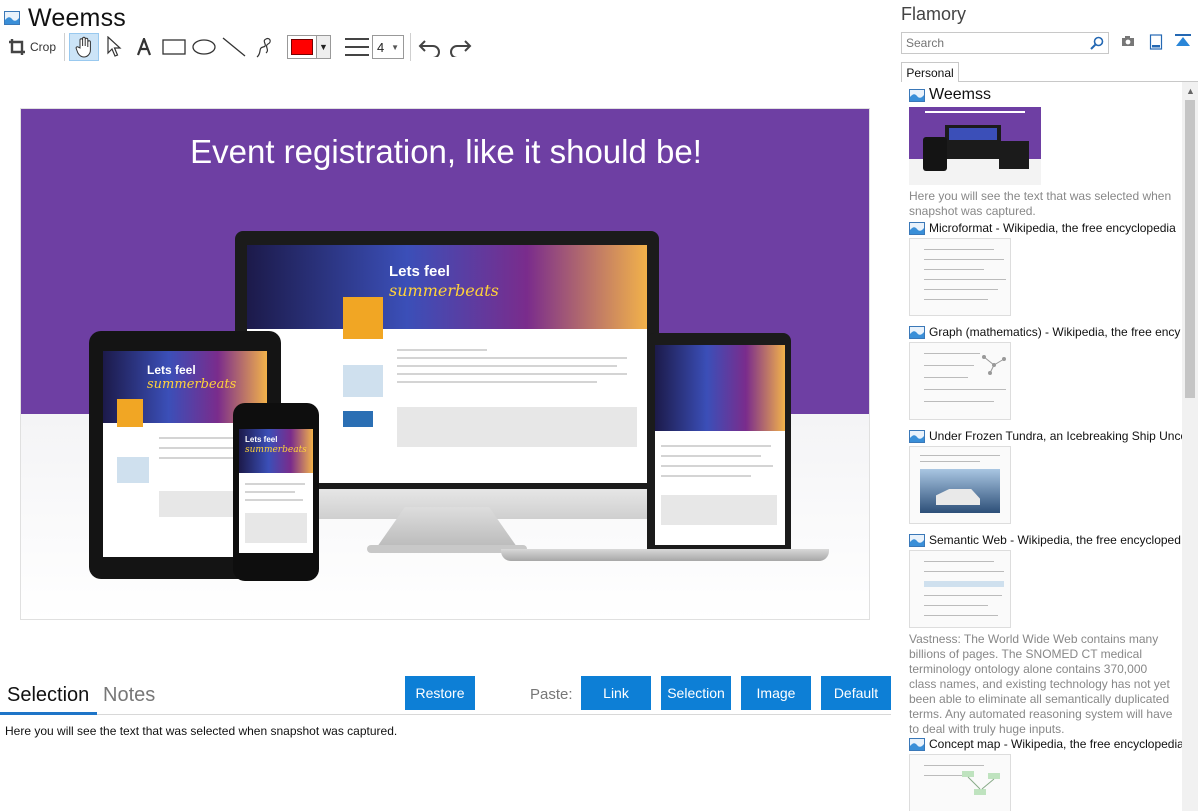 Image resolution: width=1198 pixels, height=811 pixels. I want to click on text-icon, so click(144, 47).